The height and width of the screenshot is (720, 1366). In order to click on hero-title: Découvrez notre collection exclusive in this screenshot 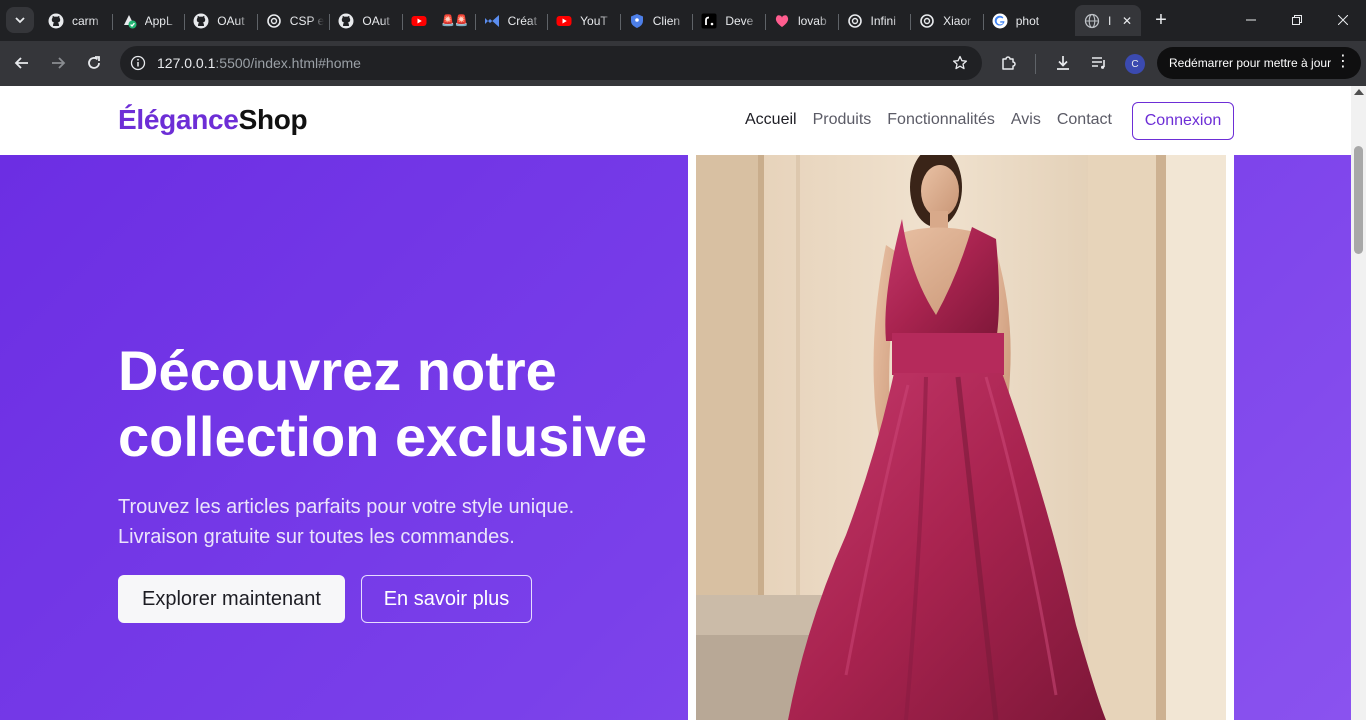, I will do `click(383, 403)`.